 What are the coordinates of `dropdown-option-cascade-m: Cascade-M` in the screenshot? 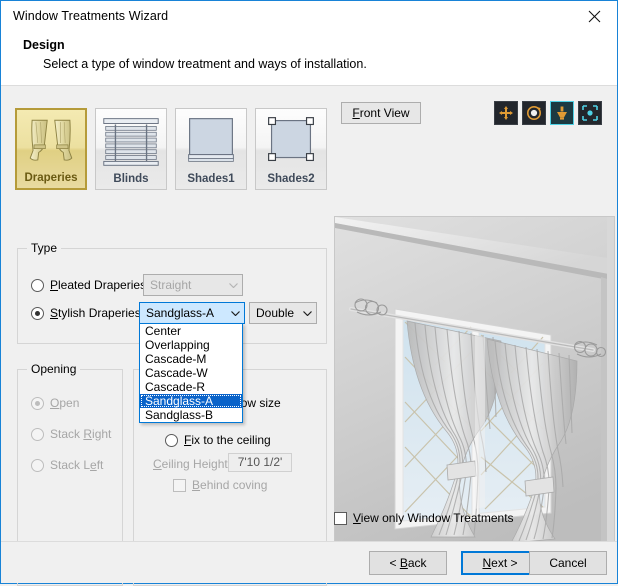 It's located at (191, 359).